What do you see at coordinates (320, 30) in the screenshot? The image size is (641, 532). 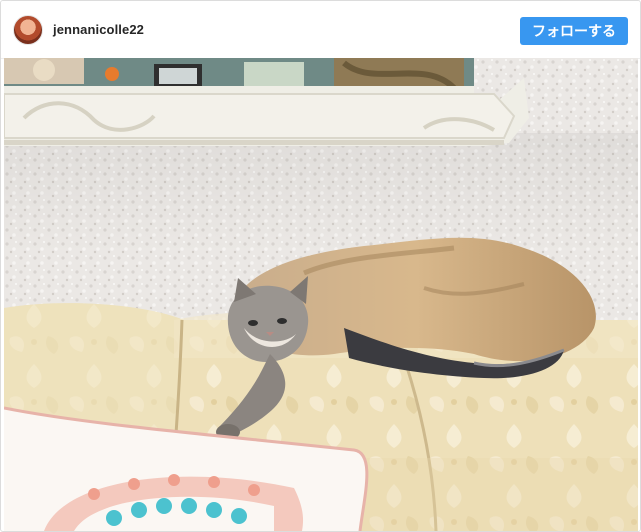 I see `post-header: jennanicolle22 フォローする` at bounding box center [320, 30].